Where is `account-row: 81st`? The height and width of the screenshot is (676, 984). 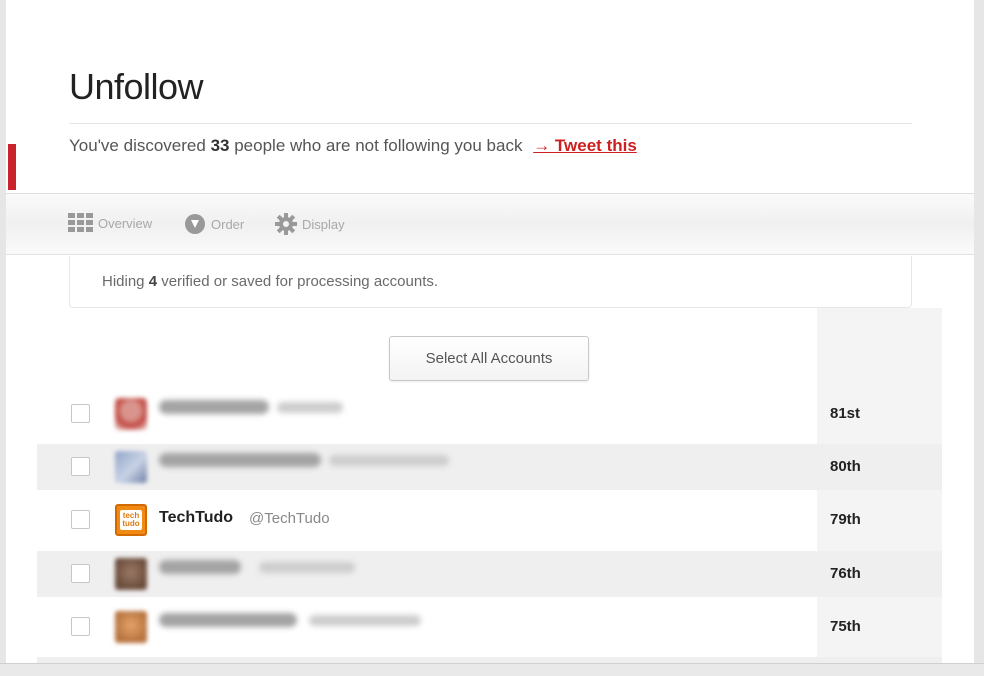
account-row: 81st is located at coordinates (489, 414).